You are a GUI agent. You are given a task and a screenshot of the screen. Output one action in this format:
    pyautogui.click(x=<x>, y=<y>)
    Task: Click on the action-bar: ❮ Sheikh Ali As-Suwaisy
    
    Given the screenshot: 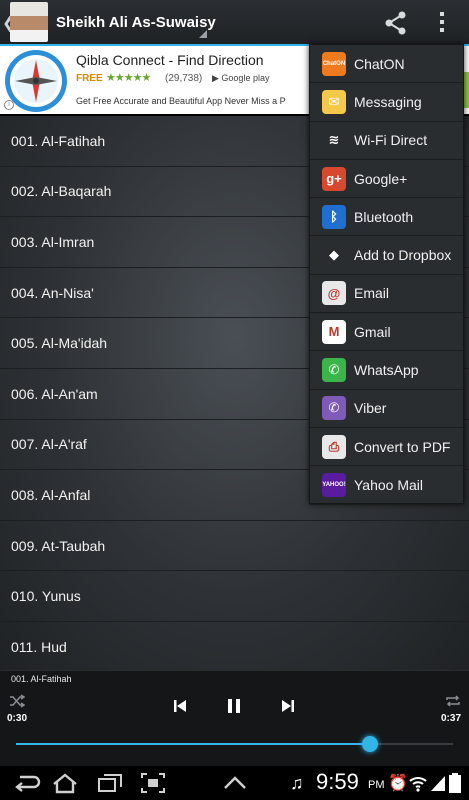 What is the action you would take?
    pyautogui.click(x=234, y=23)
    